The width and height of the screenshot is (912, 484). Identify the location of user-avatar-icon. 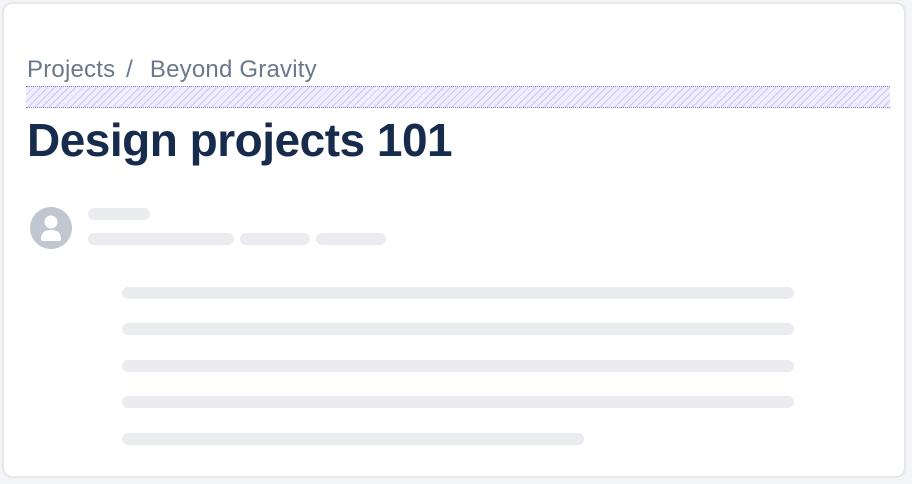
(51, 228).